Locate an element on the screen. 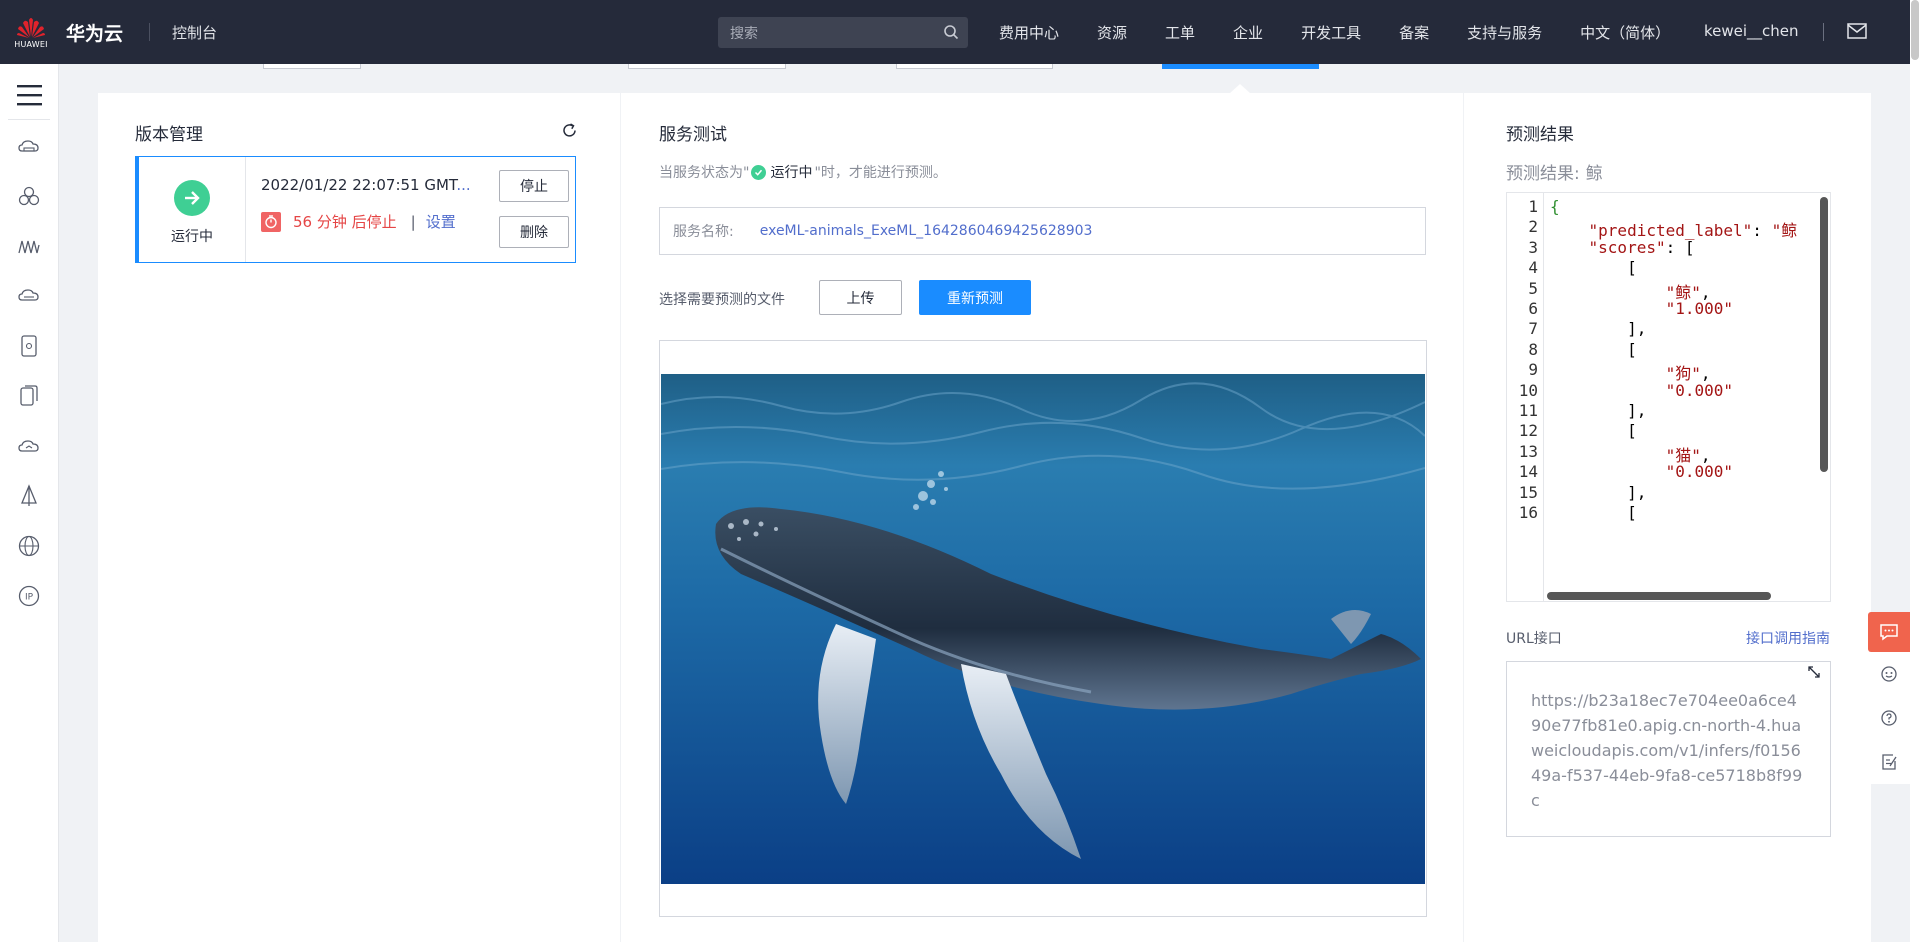  page-scrollbar is located at coordinates (1915, 471).